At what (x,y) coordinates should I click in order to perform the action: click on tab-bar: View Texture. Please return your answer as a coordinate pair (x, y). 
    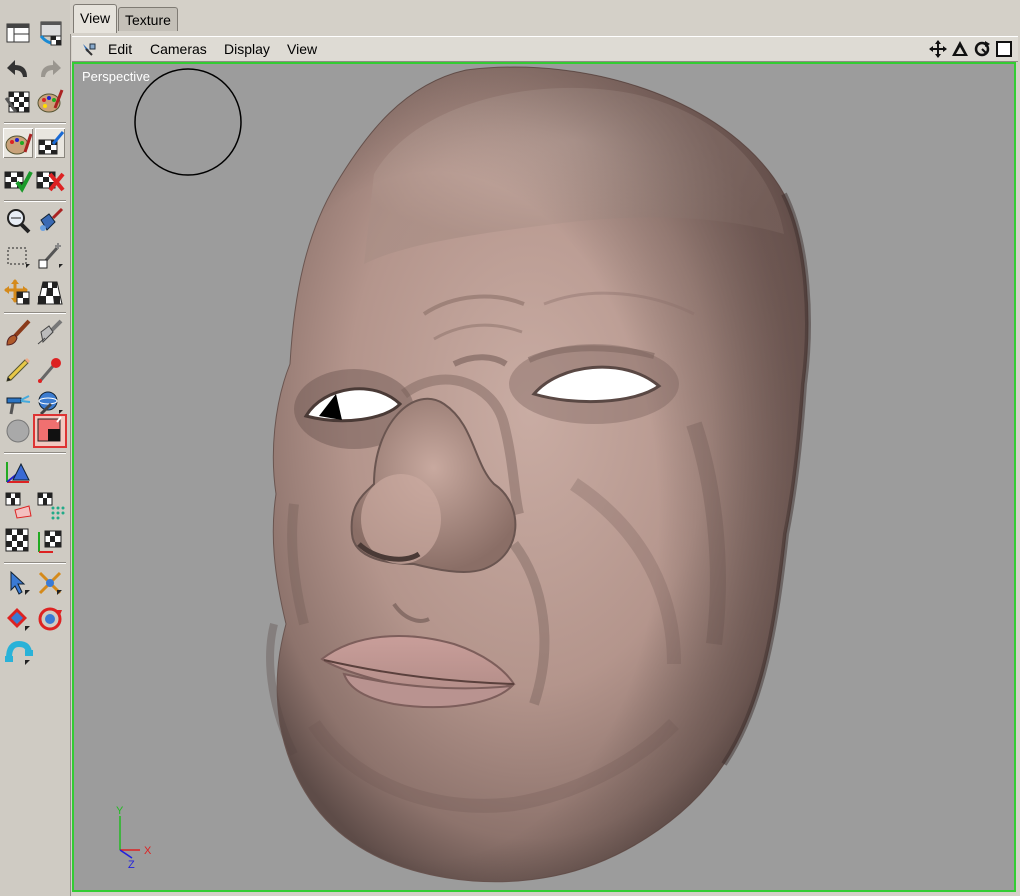
    Looking at the image, I should click on (545, 17).